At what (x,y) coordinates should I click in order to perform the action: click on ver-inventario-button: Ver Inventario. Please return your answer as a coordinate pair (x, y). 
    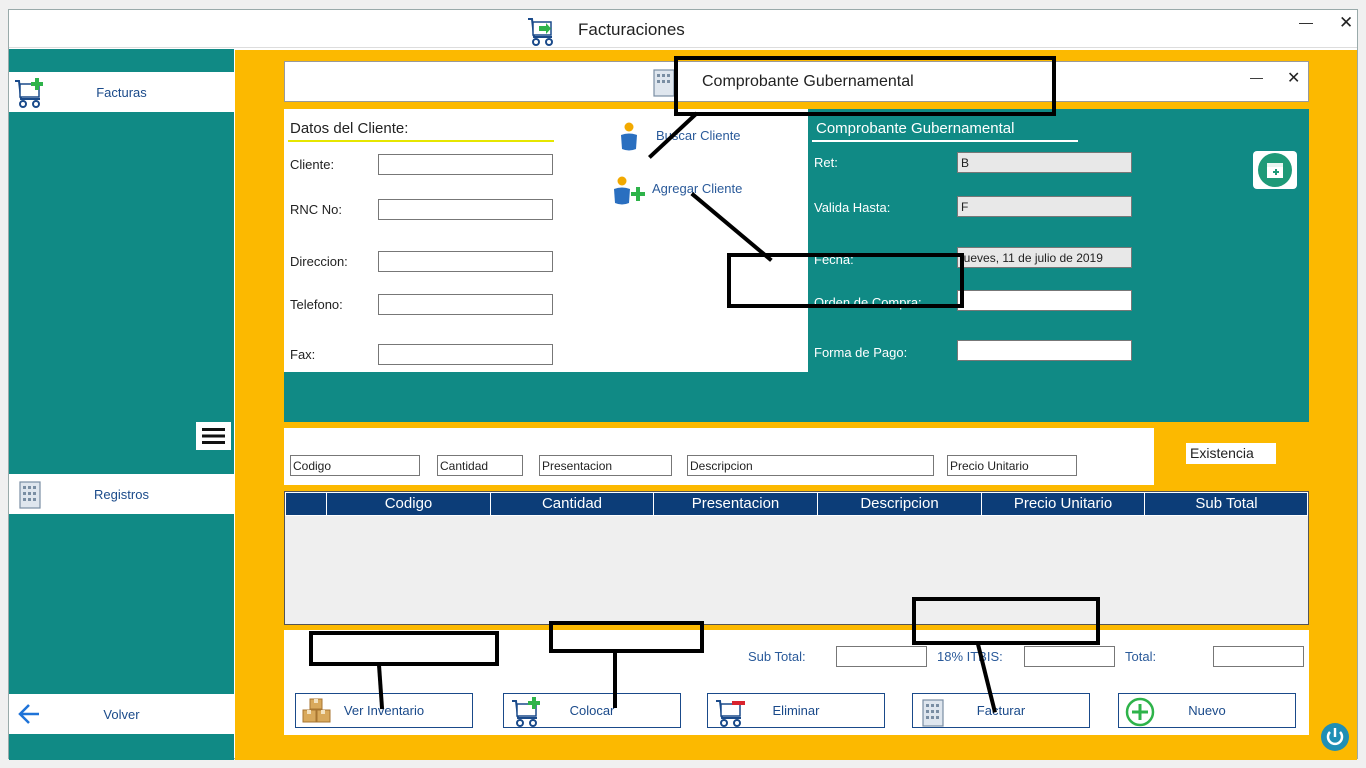
    Looking at the image, I should click on (384, 710).